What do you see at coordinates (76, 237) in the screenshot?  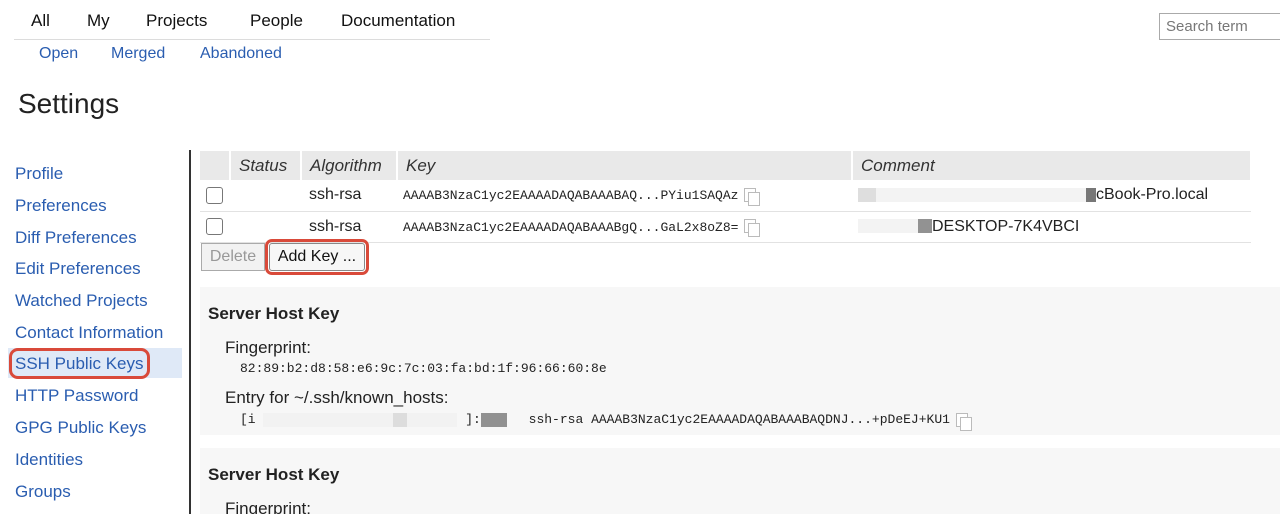 I see `sidebar-item-label: Diff Preferences` at bounding box center [76, 237].